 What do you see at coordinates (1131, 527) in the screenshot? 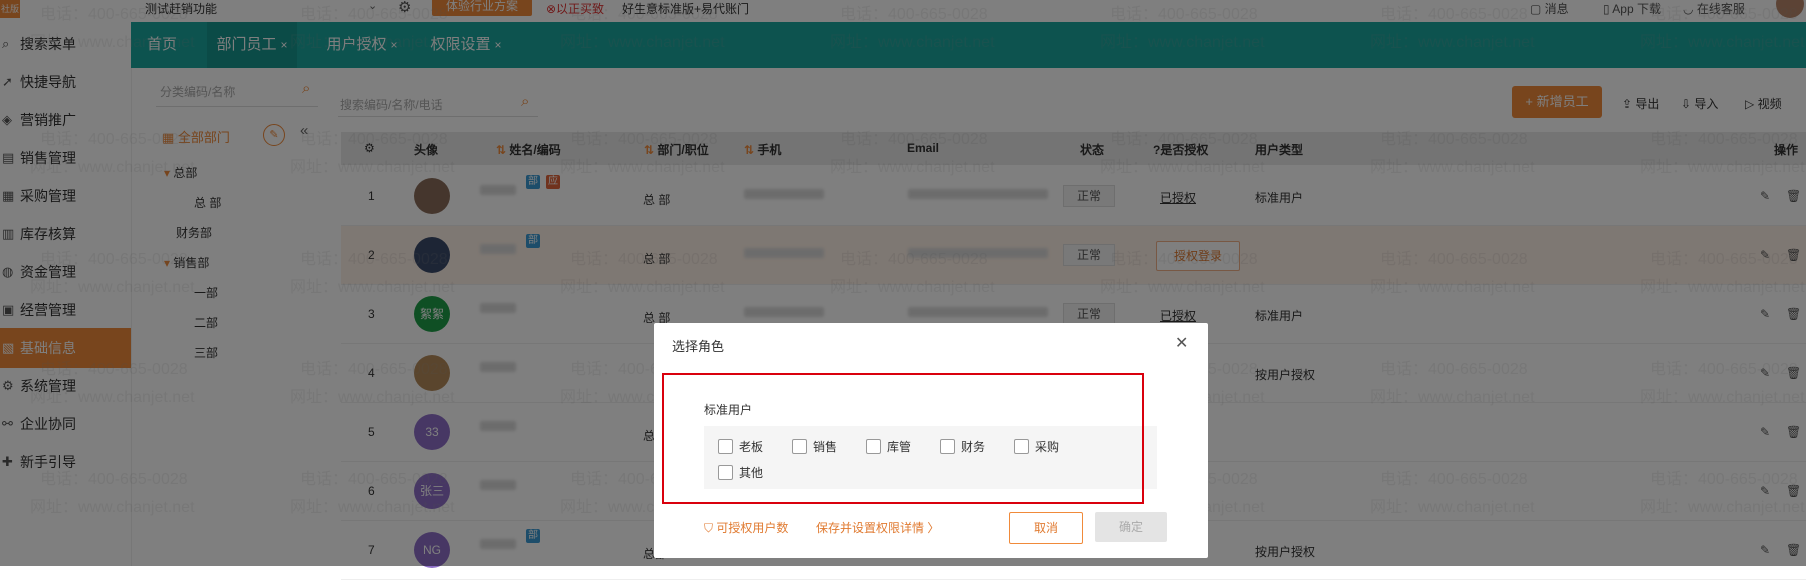
I see `confirm-button: 确定` at bounding box center [1131, 527].